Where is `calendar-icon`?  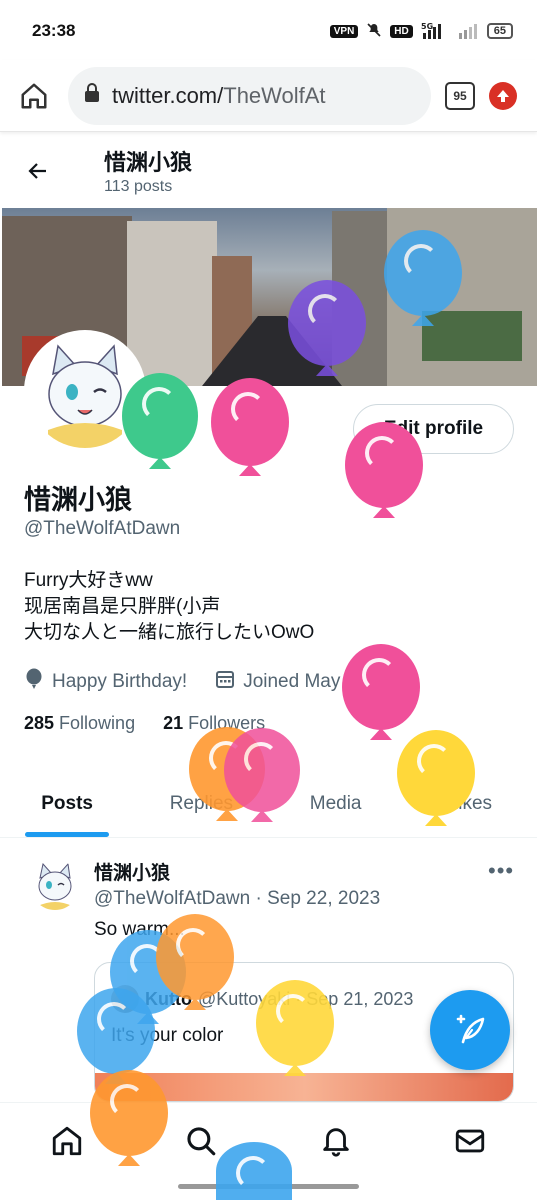 calendar-icon is located at coordinates (225, 682).